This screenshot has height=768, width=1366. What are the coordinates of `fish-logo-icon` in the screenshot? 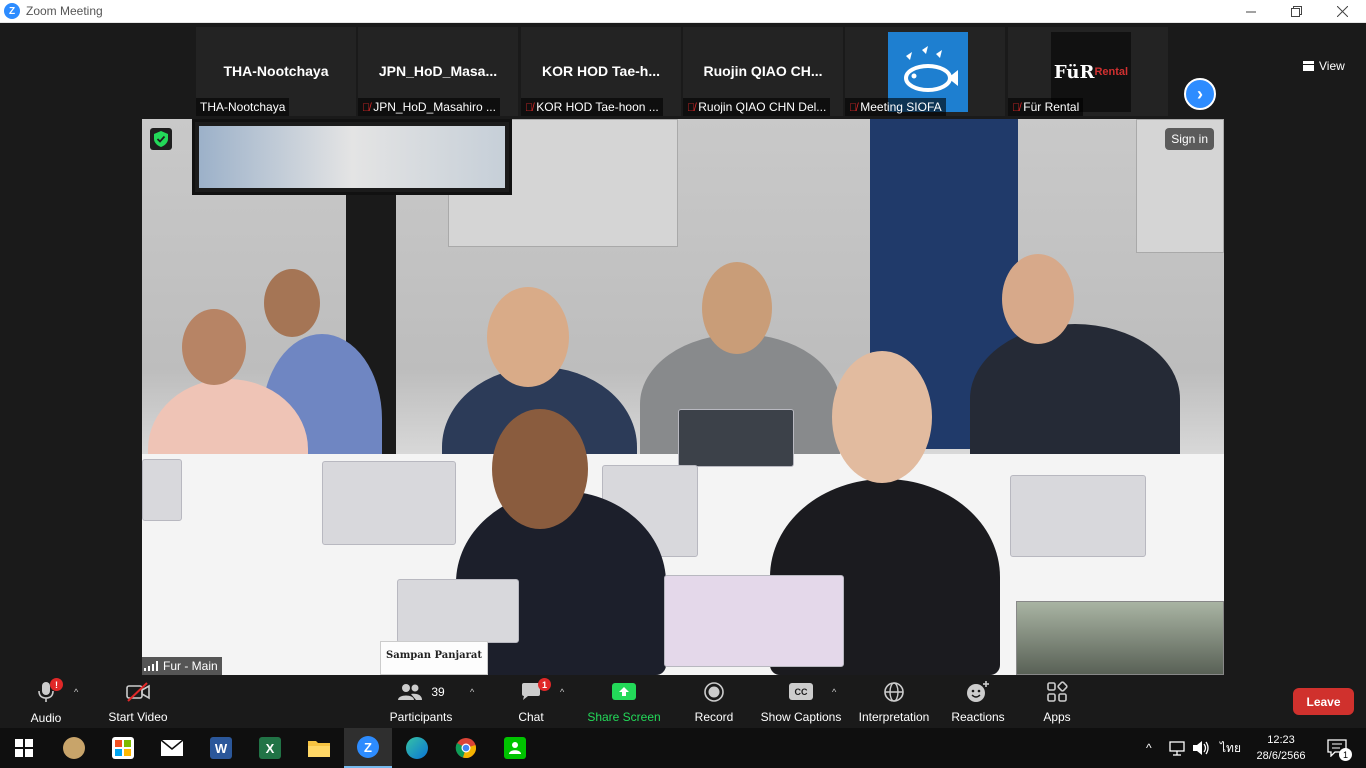 It's located at (931, 69).